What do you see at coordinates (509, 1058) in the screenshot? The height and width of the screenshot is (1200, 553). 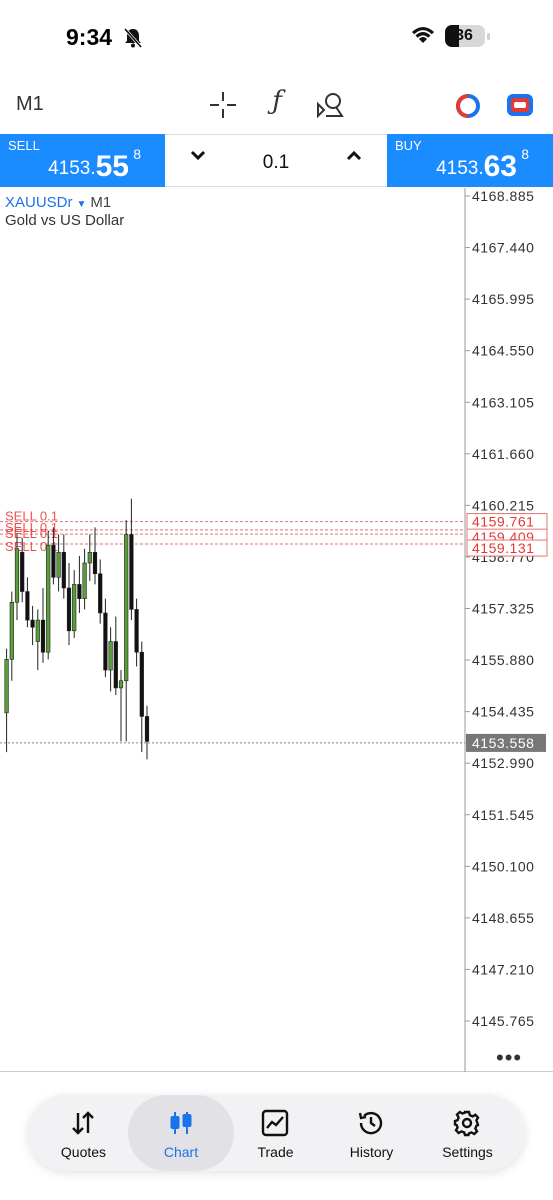 I see `more-options-icon: •••` at bounding box center [509, 1058].